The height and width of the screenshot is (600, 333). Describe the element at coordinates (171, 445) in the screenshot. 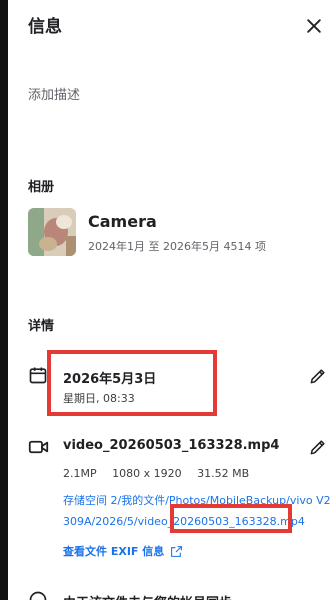

I see `file-name: video_20260503_163328.mp4` at that location.